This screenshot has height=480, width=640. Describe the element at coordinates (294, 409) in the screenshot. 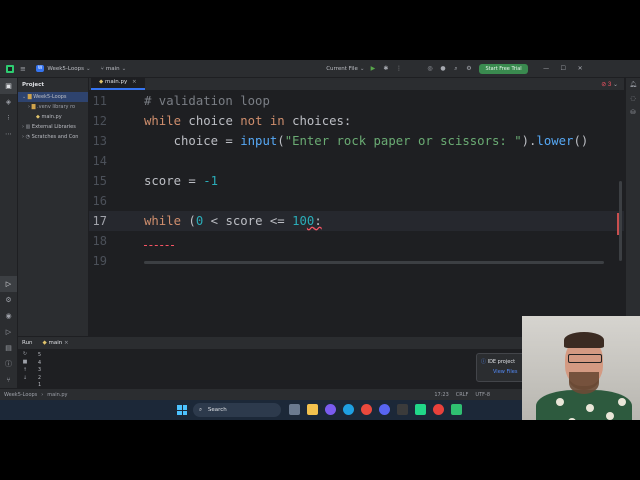

I see `task-view-icon` at that location.